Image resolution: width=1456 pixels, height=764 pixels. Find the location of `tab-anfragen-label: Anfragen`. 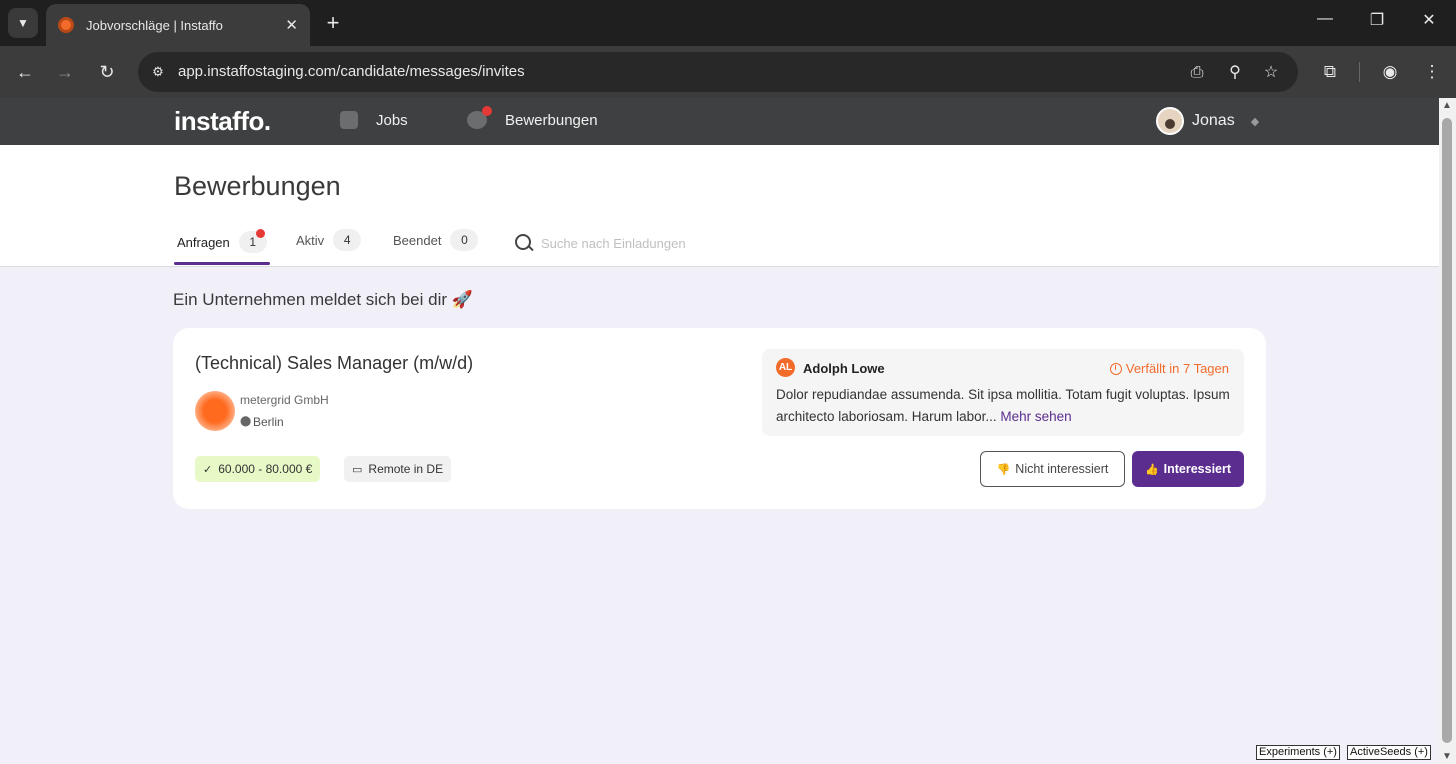

tab-anfragen-label: Anfragen is located at coordinates (203, 242).